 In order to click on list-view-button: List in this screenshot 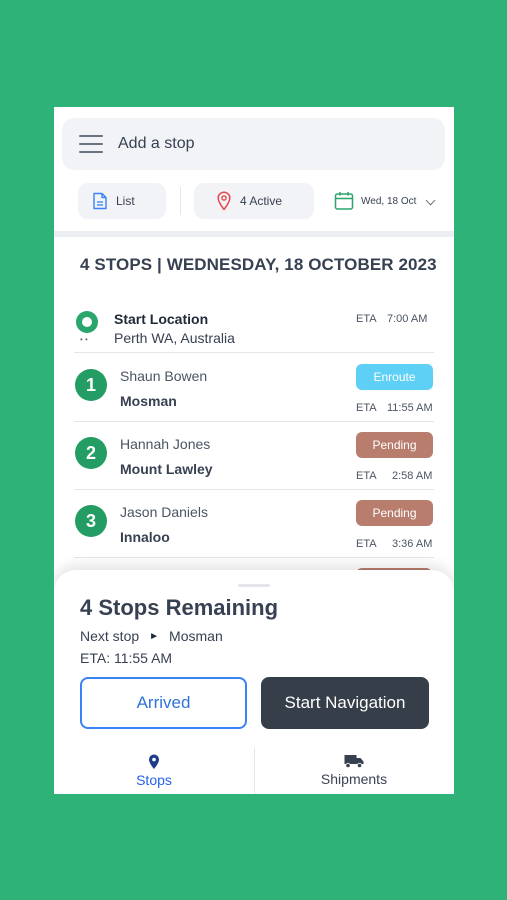, I will do `click(122, 201)`.